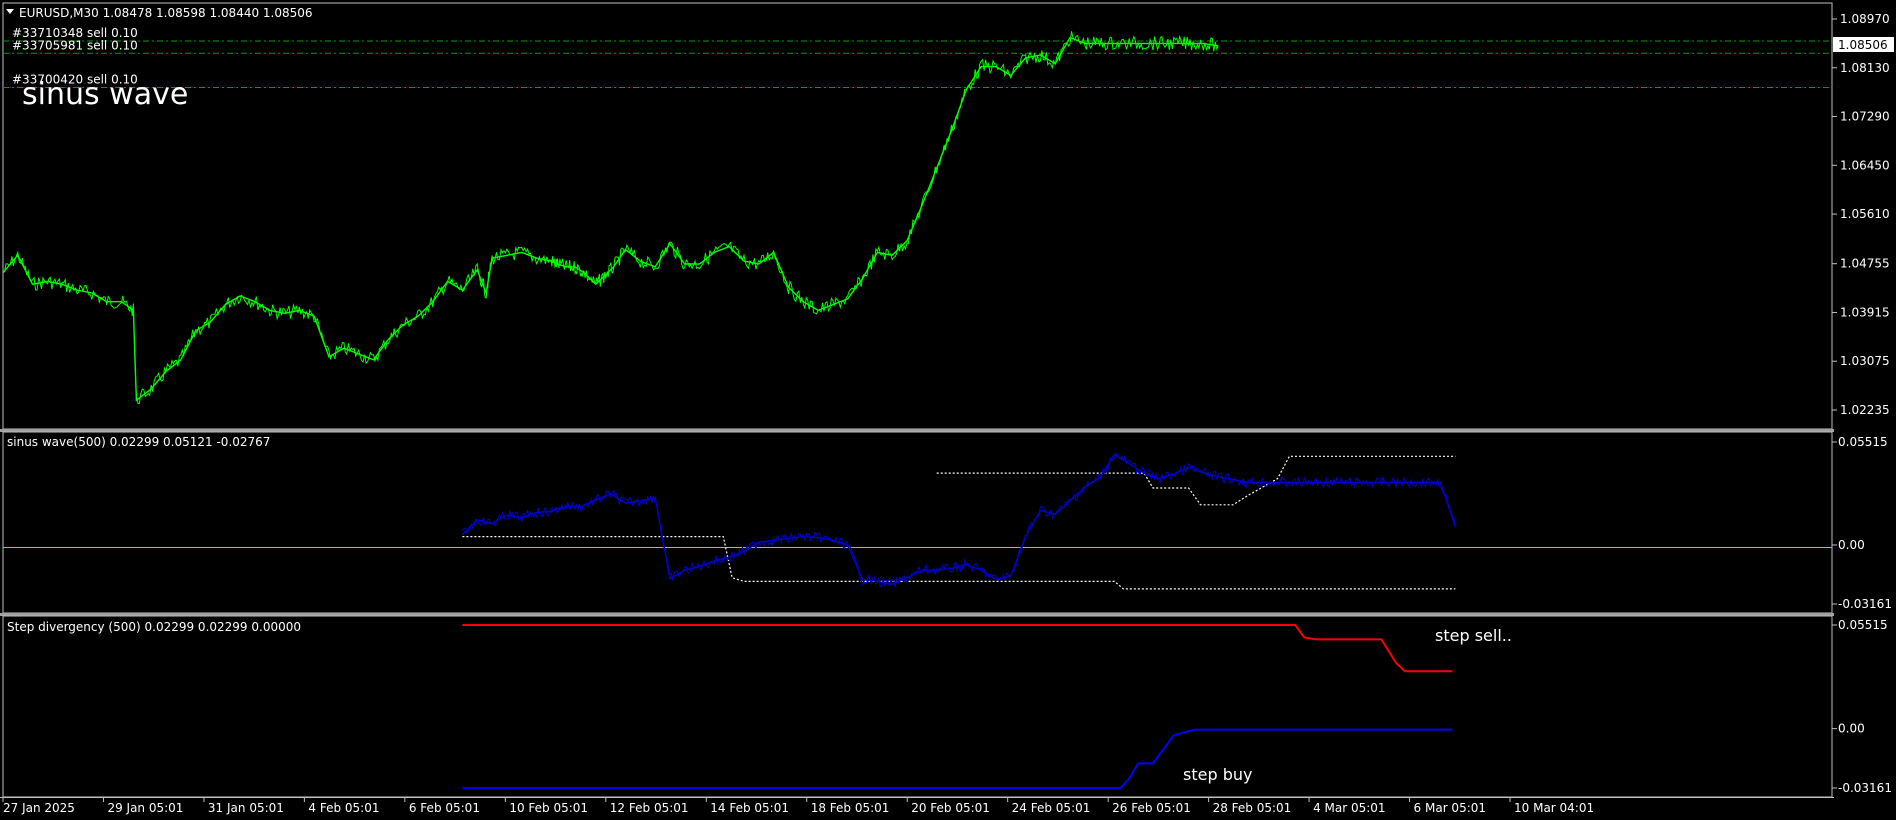  Describe the element at coordinates (444, 808) in the screenshot. I see `x-tick-label: 6 Feb 05:01` at that location.